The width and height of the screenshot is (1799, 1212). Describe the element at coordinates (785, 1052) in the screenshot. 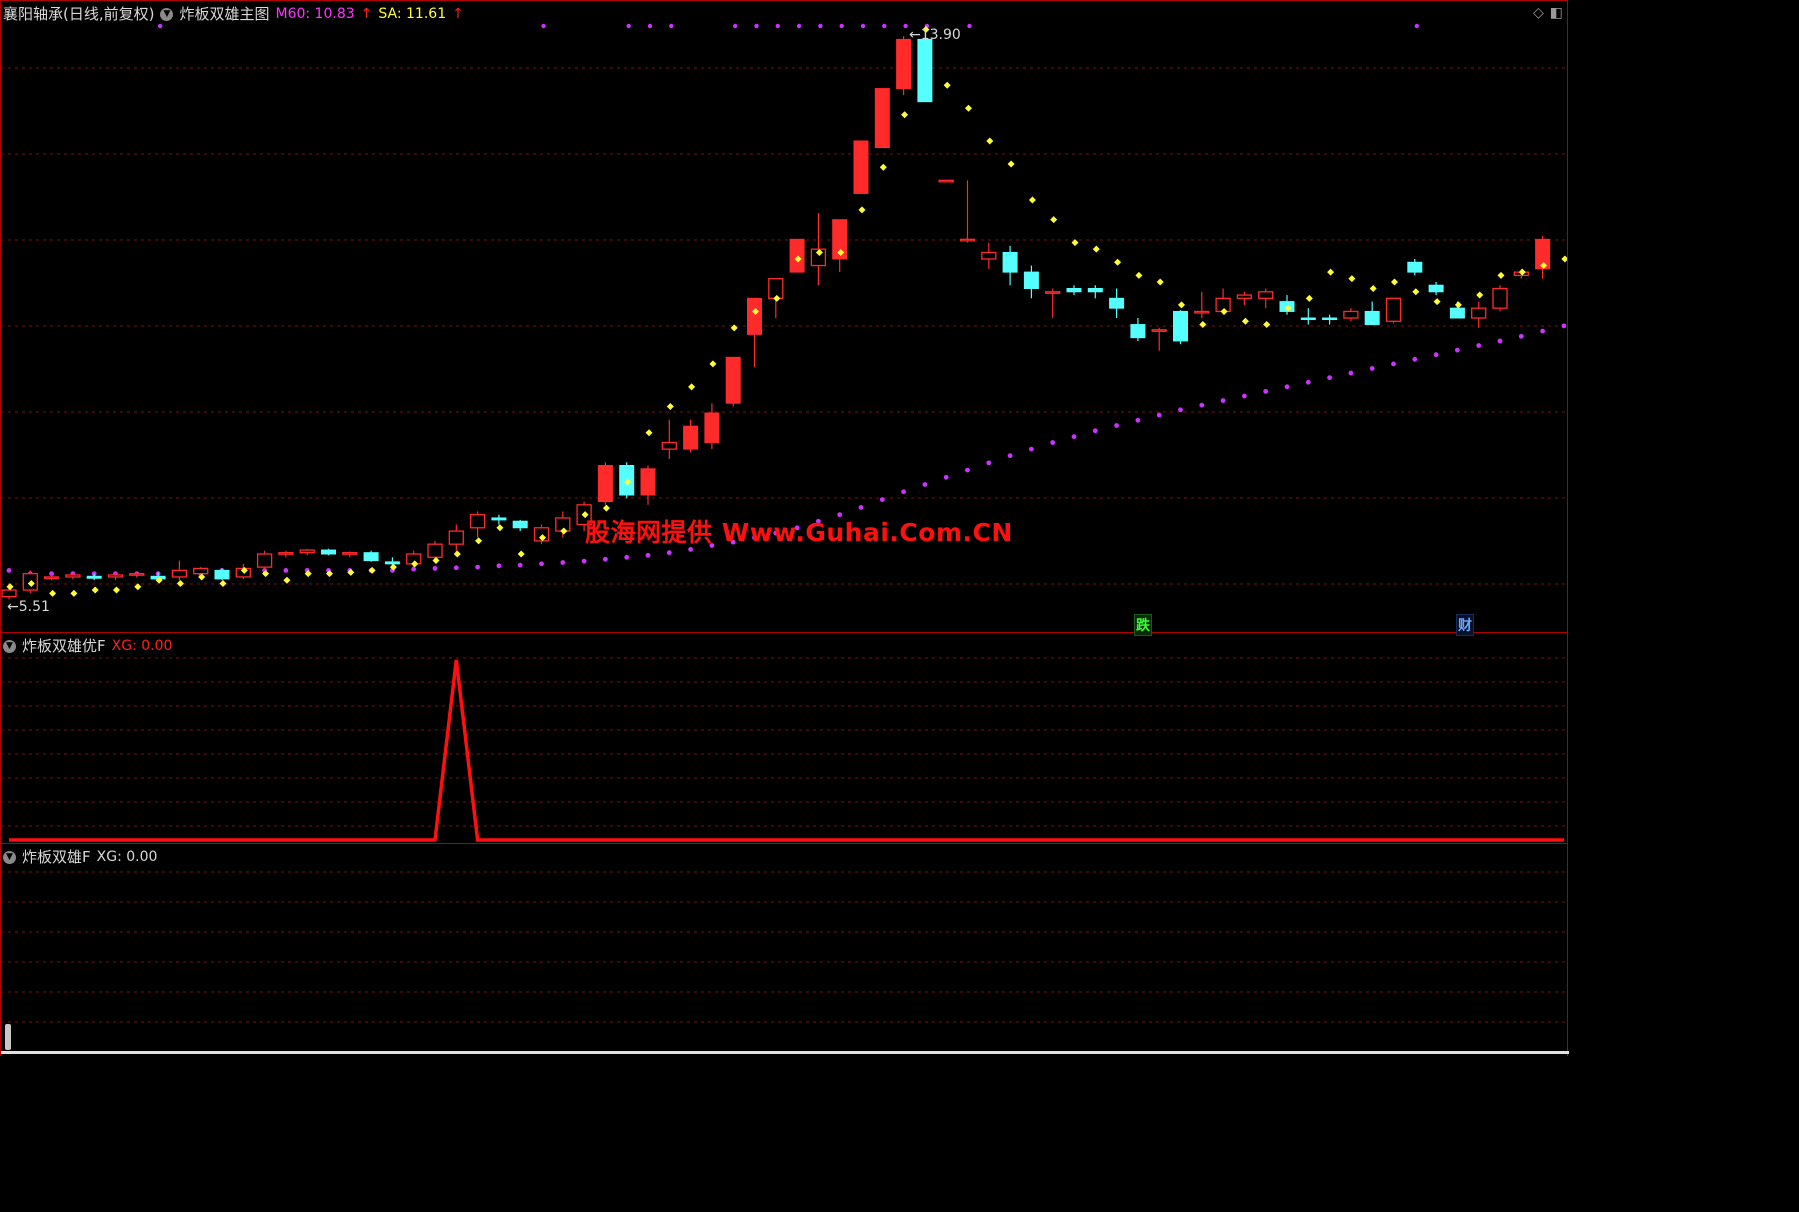

I see `horizontal-scrollbar` at that location.